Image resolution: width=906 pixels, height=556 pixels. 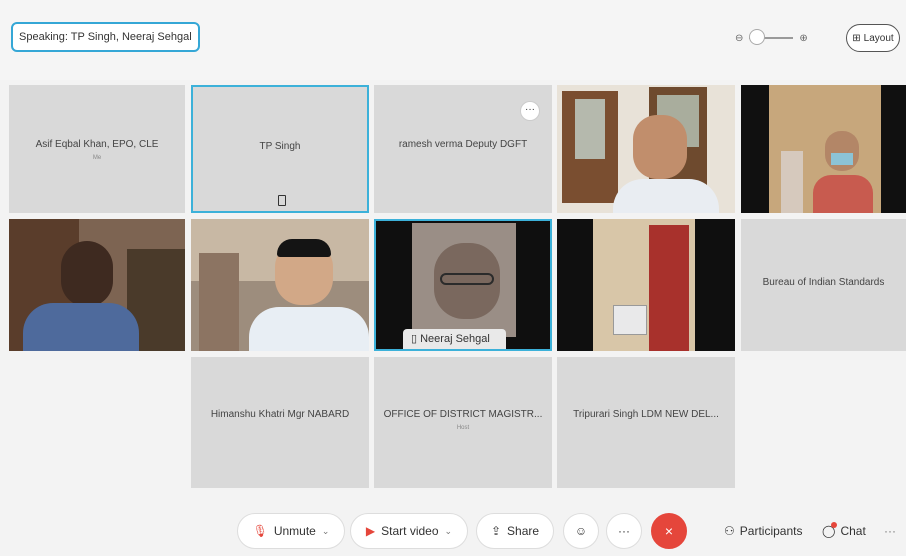 I want to click on leave-meeting-button: ×, so click(x=669, y=531).